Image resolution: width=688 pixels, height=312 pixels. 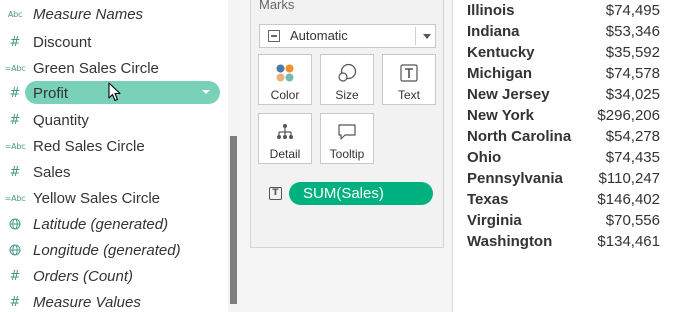 What do you see at coordinates (493, 31) in the screenshot?
I see `state-cell: Indiana` at bounding box center [493, 31].